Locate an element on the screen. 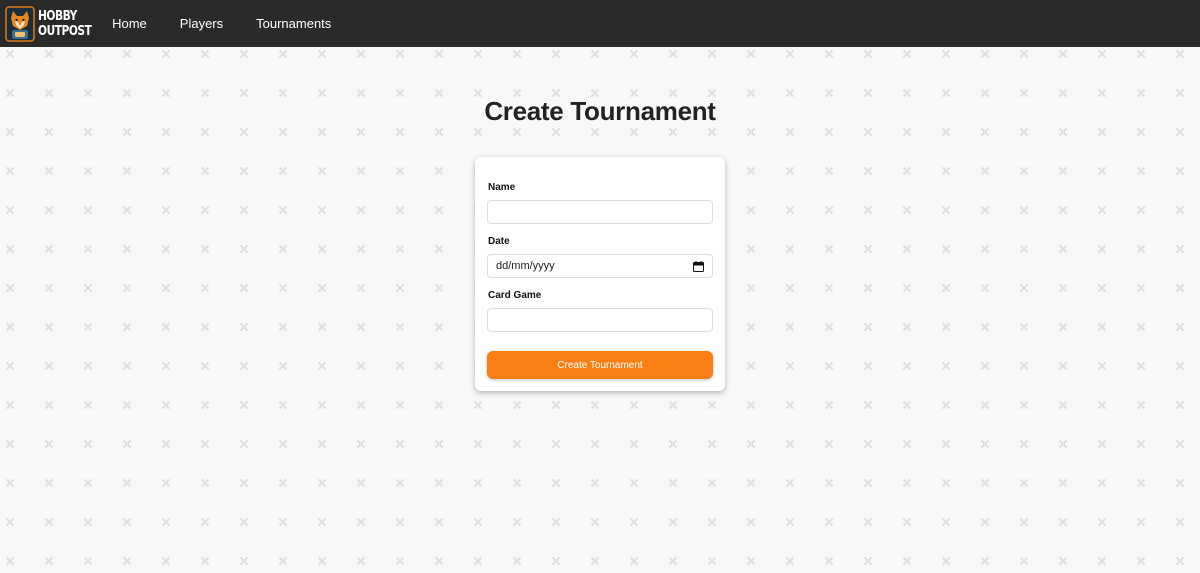  nav-link-players: Players is located at coordinates (201, 23).